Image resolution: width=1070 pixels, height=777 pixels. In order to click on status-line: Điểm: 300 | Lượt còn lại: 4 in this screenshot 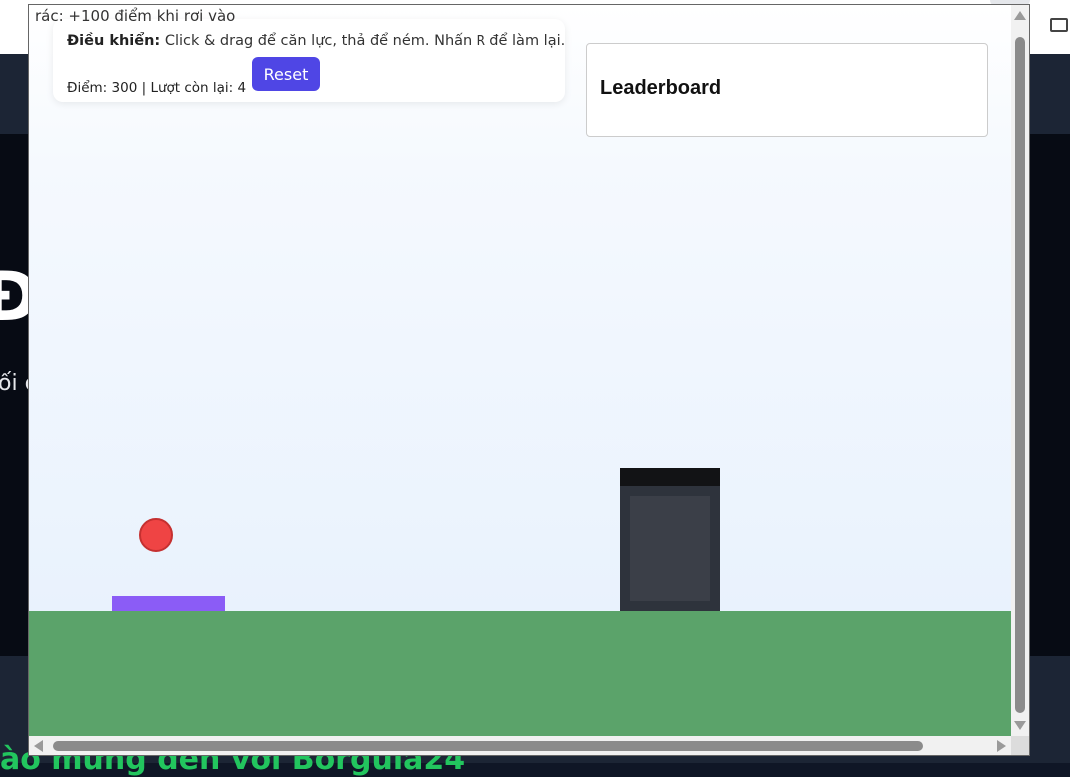, I will do `click(156, 88)`.